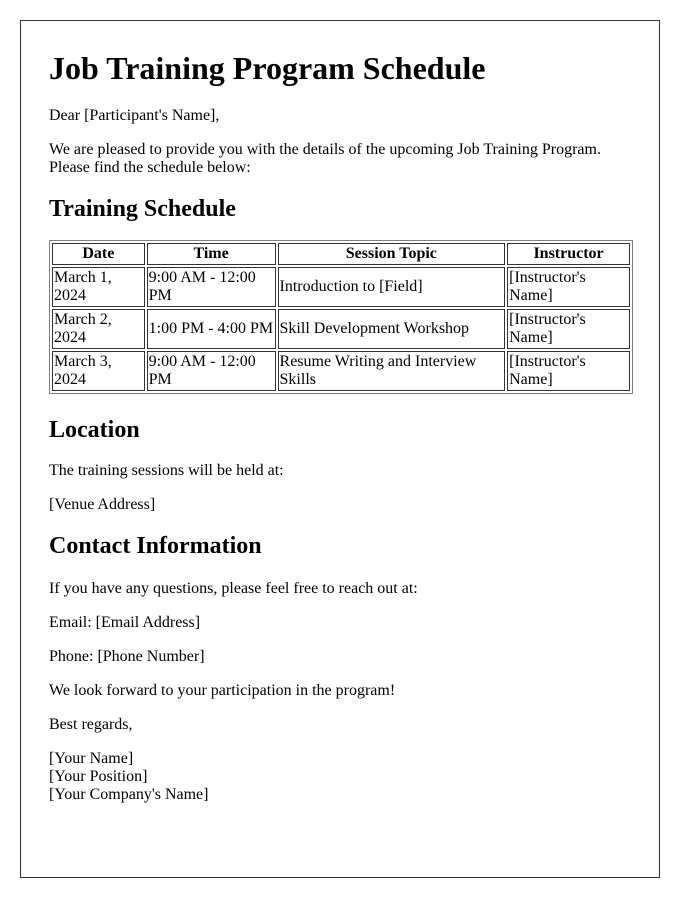 This screenshot has height=900, width=700. What do you see at coordinates (91, 724) in the screenshot?
I see `sign-off: Best regards,` at bounding box center [91, 724].